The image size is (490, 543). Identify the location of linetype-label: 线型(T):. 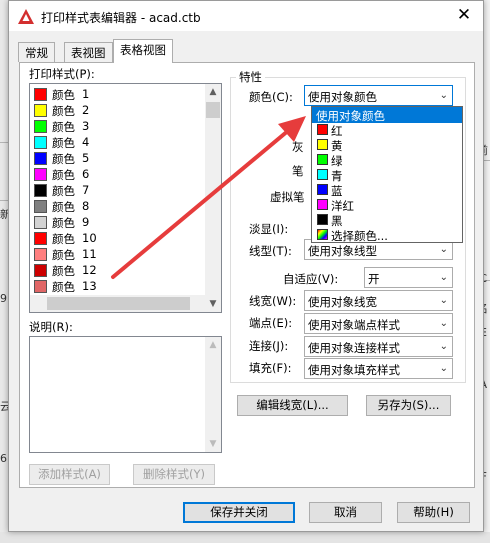
(270, 251).